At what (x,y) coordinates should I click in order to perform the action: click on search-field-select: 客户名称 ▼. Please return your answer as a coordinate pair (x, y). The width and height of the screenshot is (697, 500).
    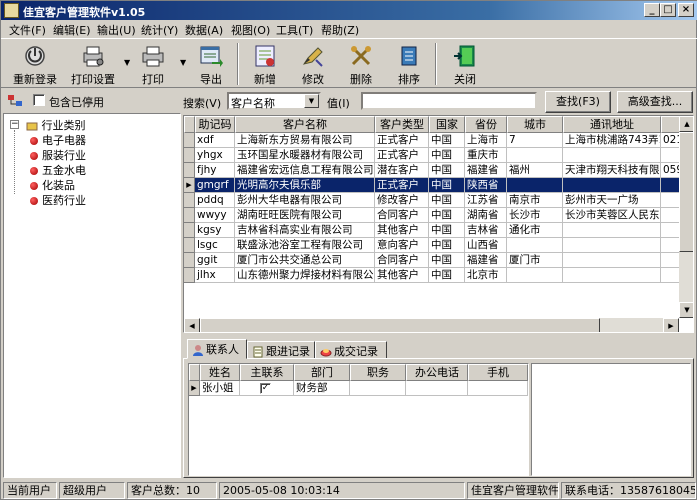
    Looking at the image, I should click on (274, 101).